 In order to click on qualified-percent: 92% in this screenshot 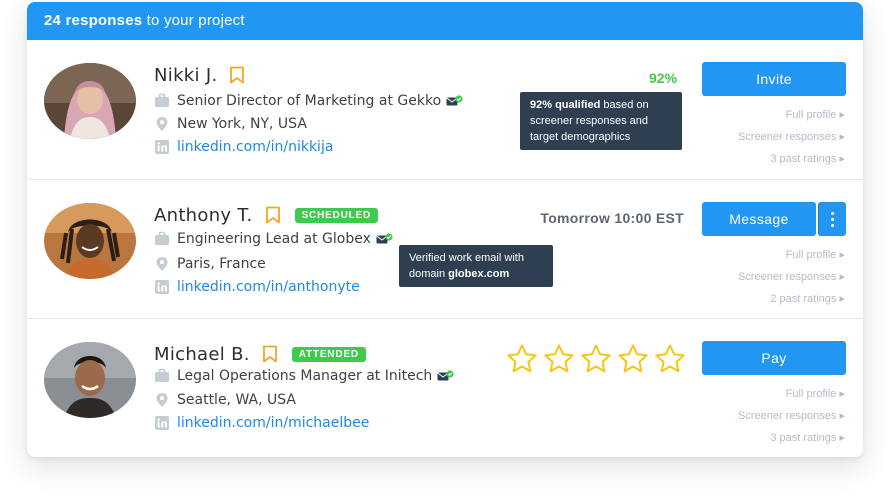, I will do `click(663, 78)`.